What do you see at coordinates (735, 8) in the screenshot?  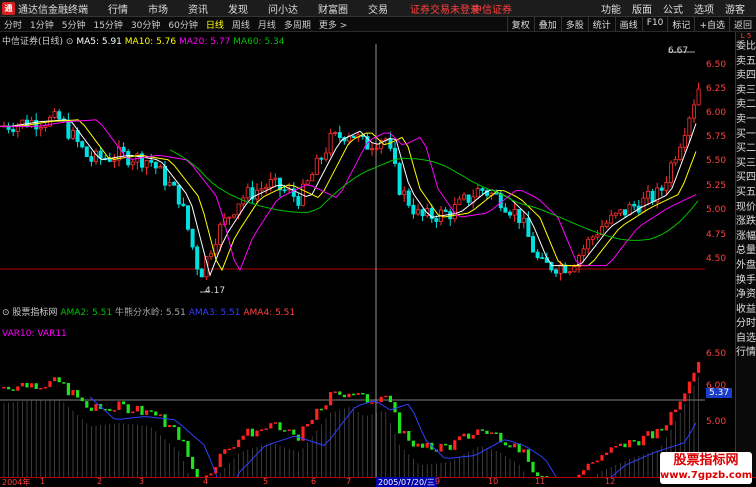 I see `menu-item-youke: 游客` at bounding box center [735, 8].